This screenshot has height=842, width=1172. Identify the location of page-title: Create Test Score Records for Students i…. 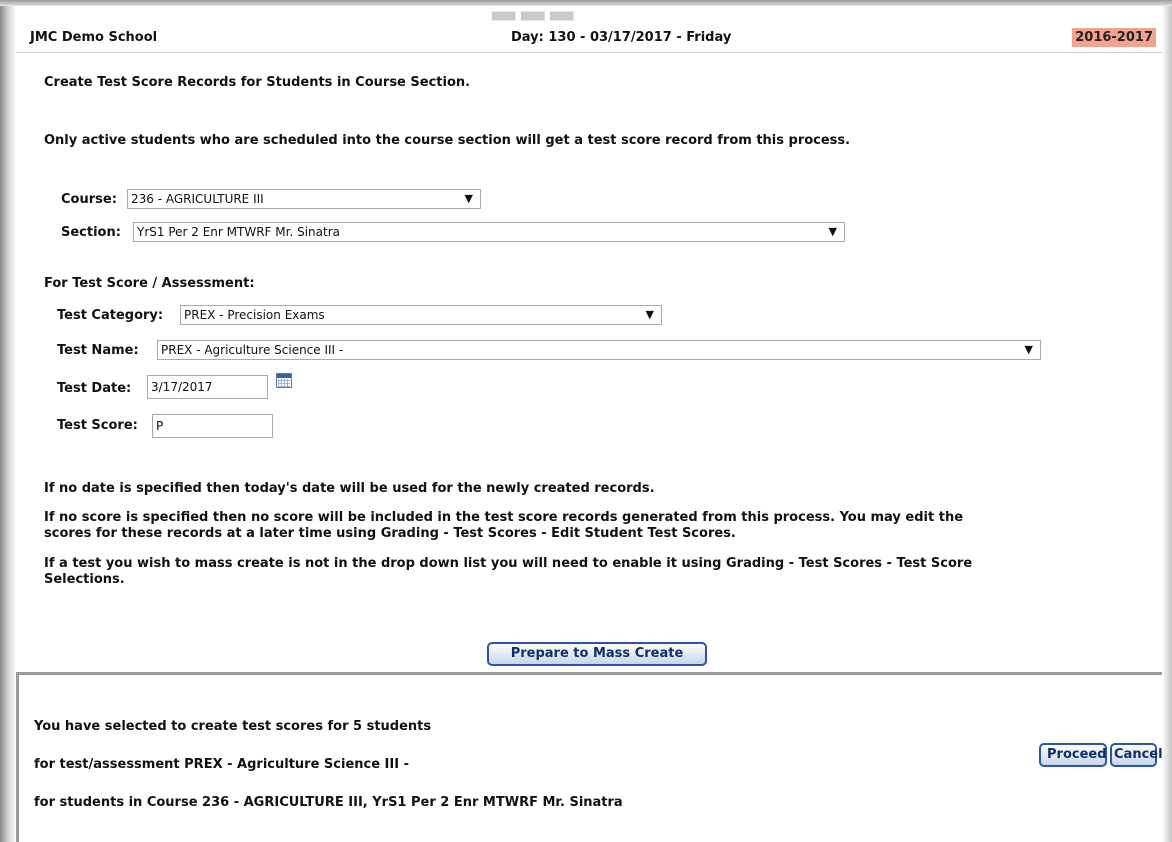
(257, 82).